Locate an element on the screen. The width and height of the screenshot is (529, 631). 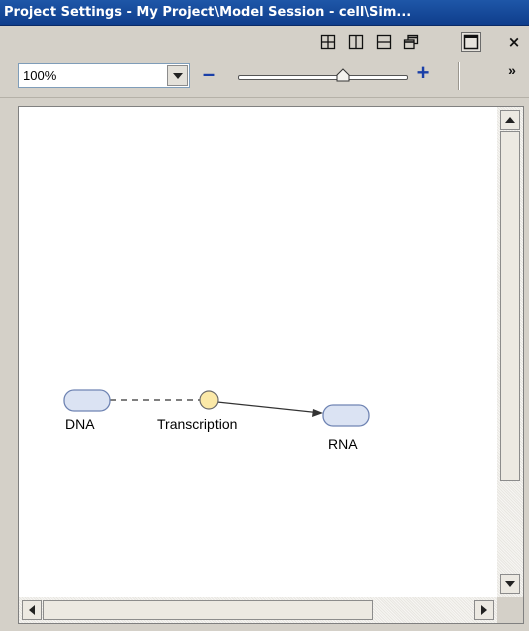
tile-horizontal-button is located at coordinates (384, 42).